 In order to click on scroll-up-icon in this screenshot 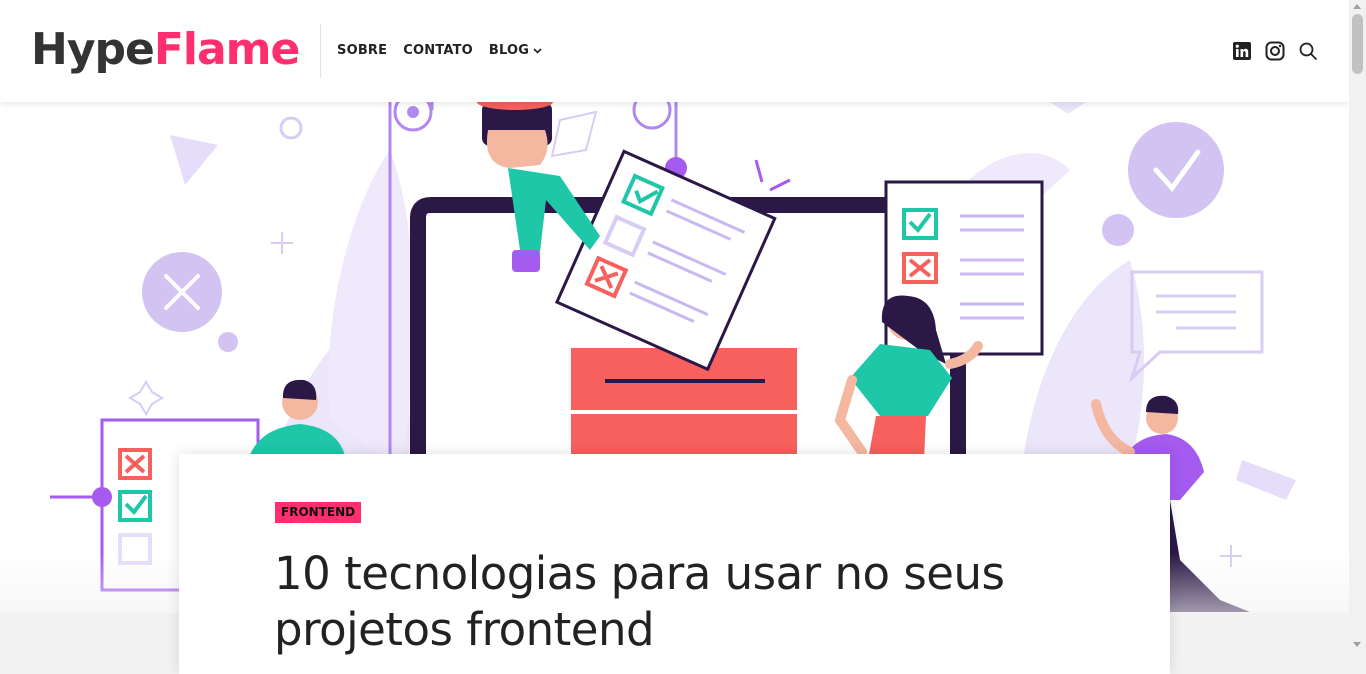, I will do `click(1357, 6)`.